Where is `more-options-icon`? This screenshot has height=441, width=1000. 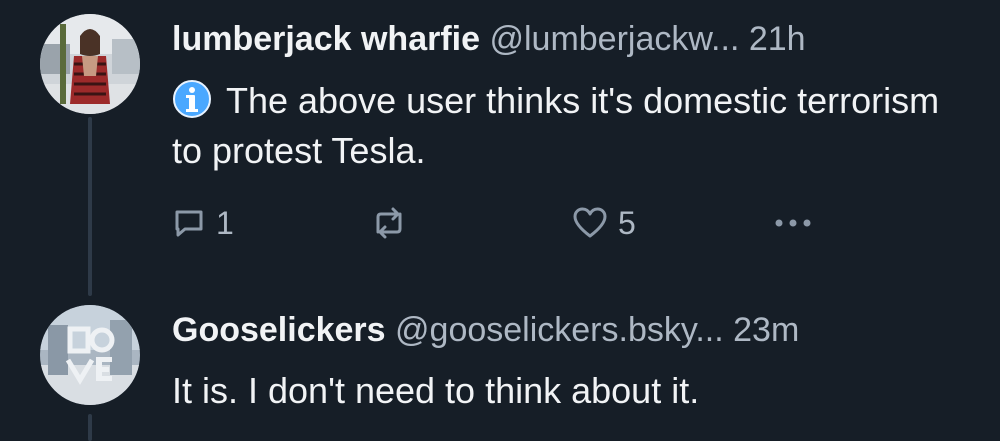
more-options-icon is located at coordinates (793, 223).